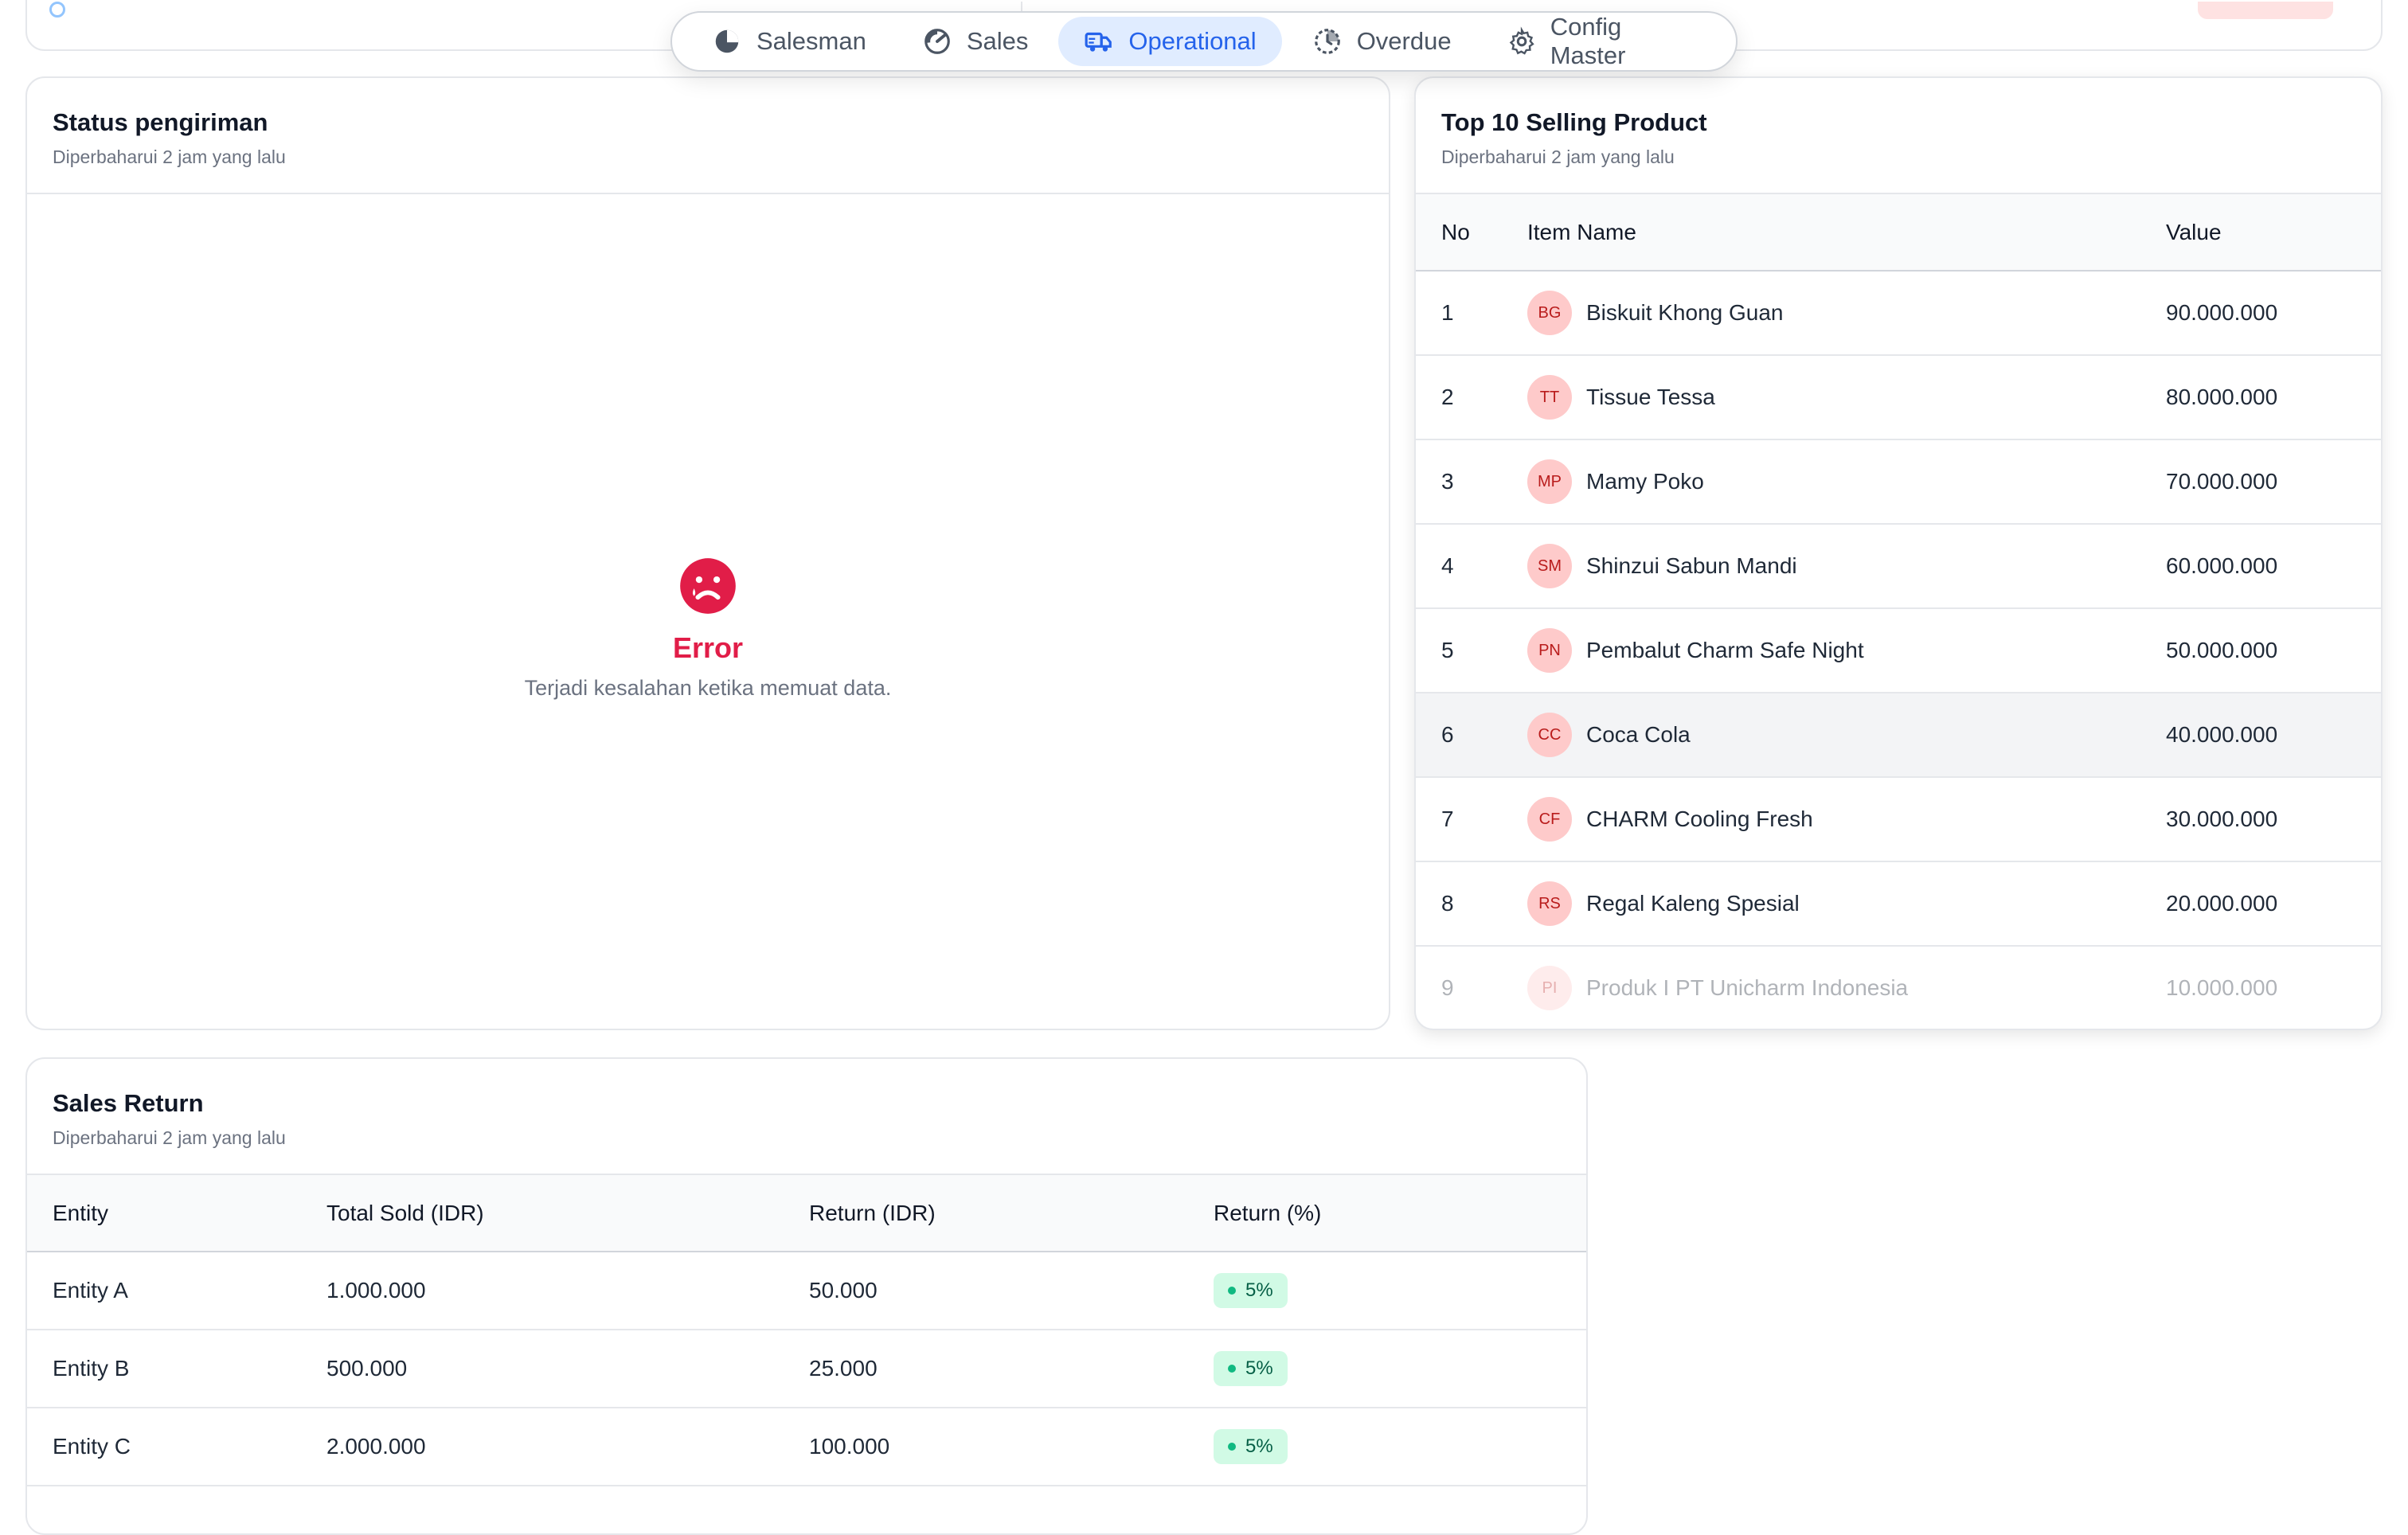  Describe the element at coordinates (1549, 988) in the screenshot. I see `avatar: PI` at that location.